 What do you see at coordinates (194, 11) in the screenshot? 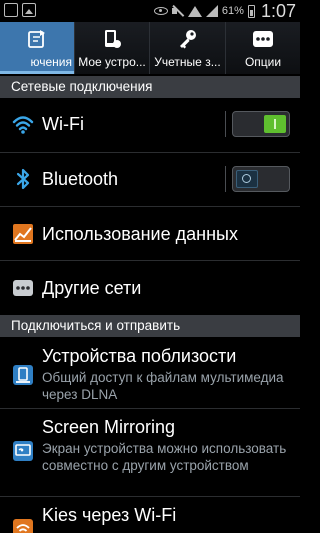
I see `wifi-status-icon` at bounding box center [194, 11].